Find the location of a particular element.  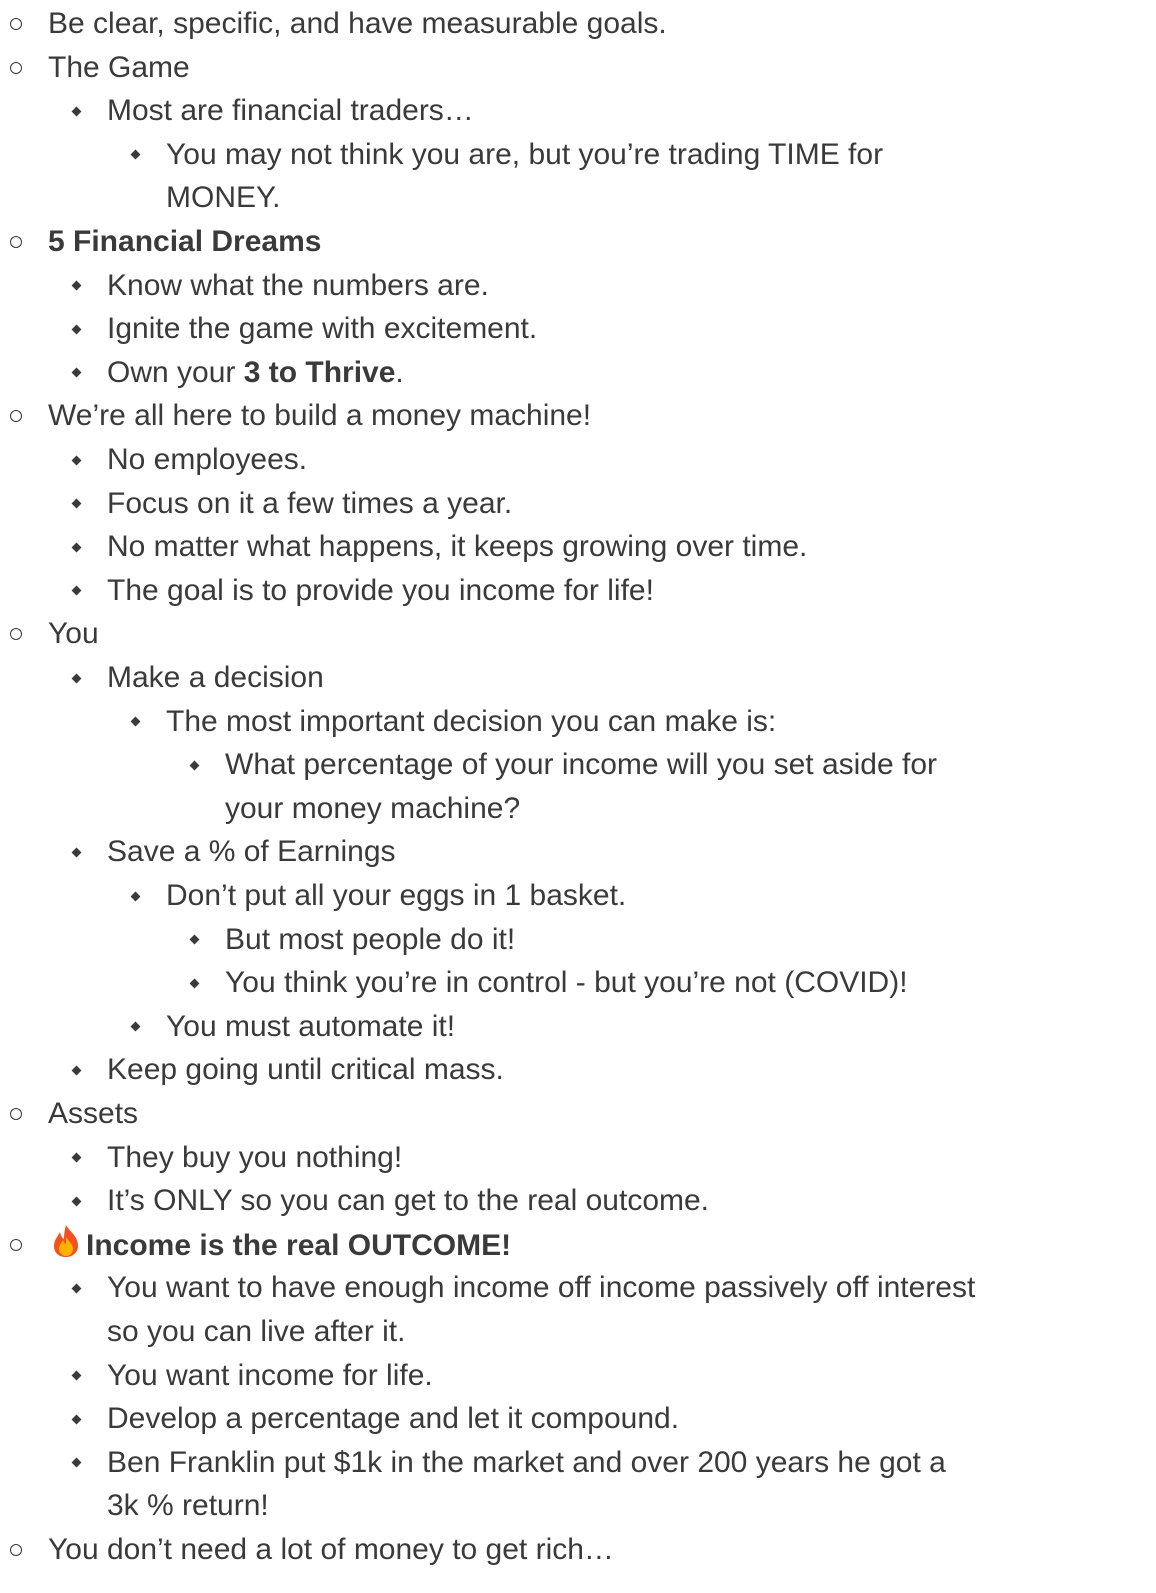

text-segment: The Game is located at coordinates (119, 67).